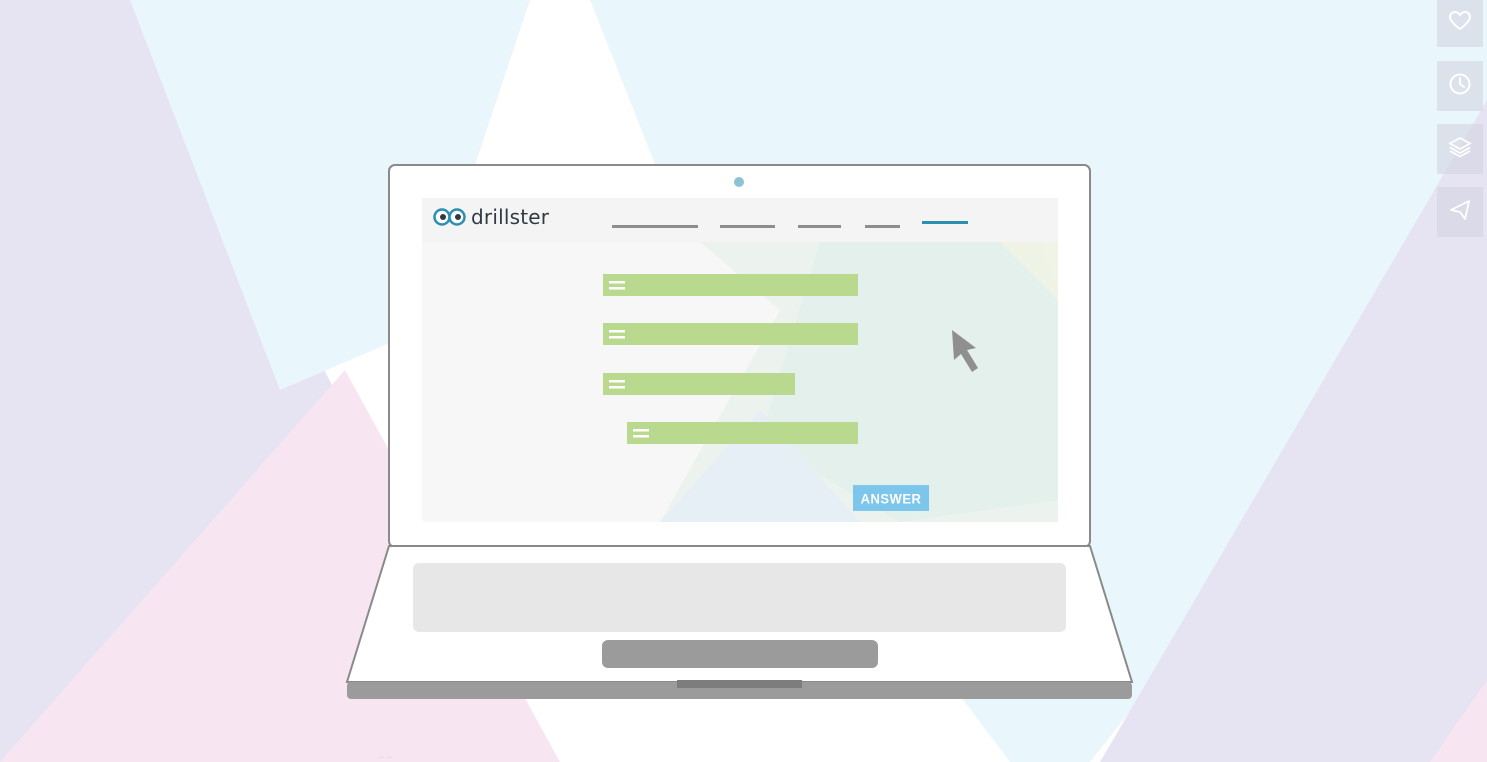 This screenshot has height=762, width=1487. Describe the element at coordinates (739, 182) in the screenshot. I see `webcam` at that location.